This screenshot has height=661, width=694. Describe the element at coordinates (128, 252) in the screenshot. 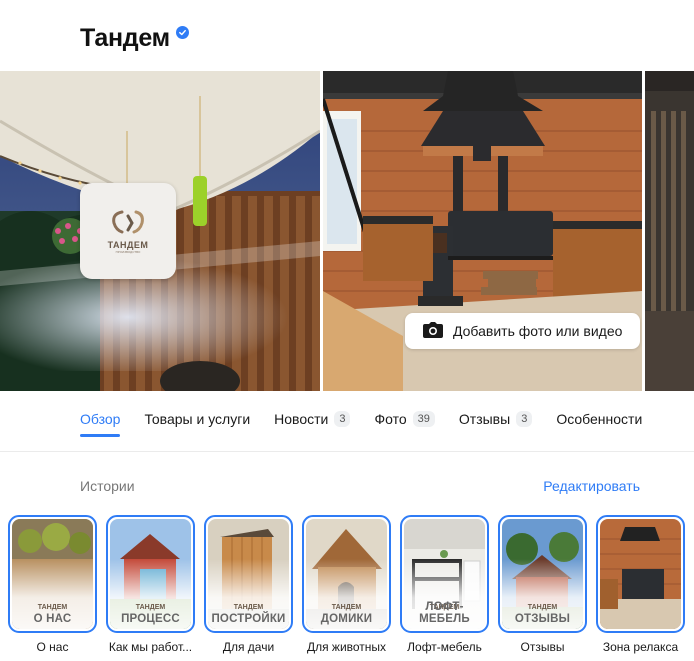

I see `logo-tagline: ПРОИЗВОДСТВО` at that location.